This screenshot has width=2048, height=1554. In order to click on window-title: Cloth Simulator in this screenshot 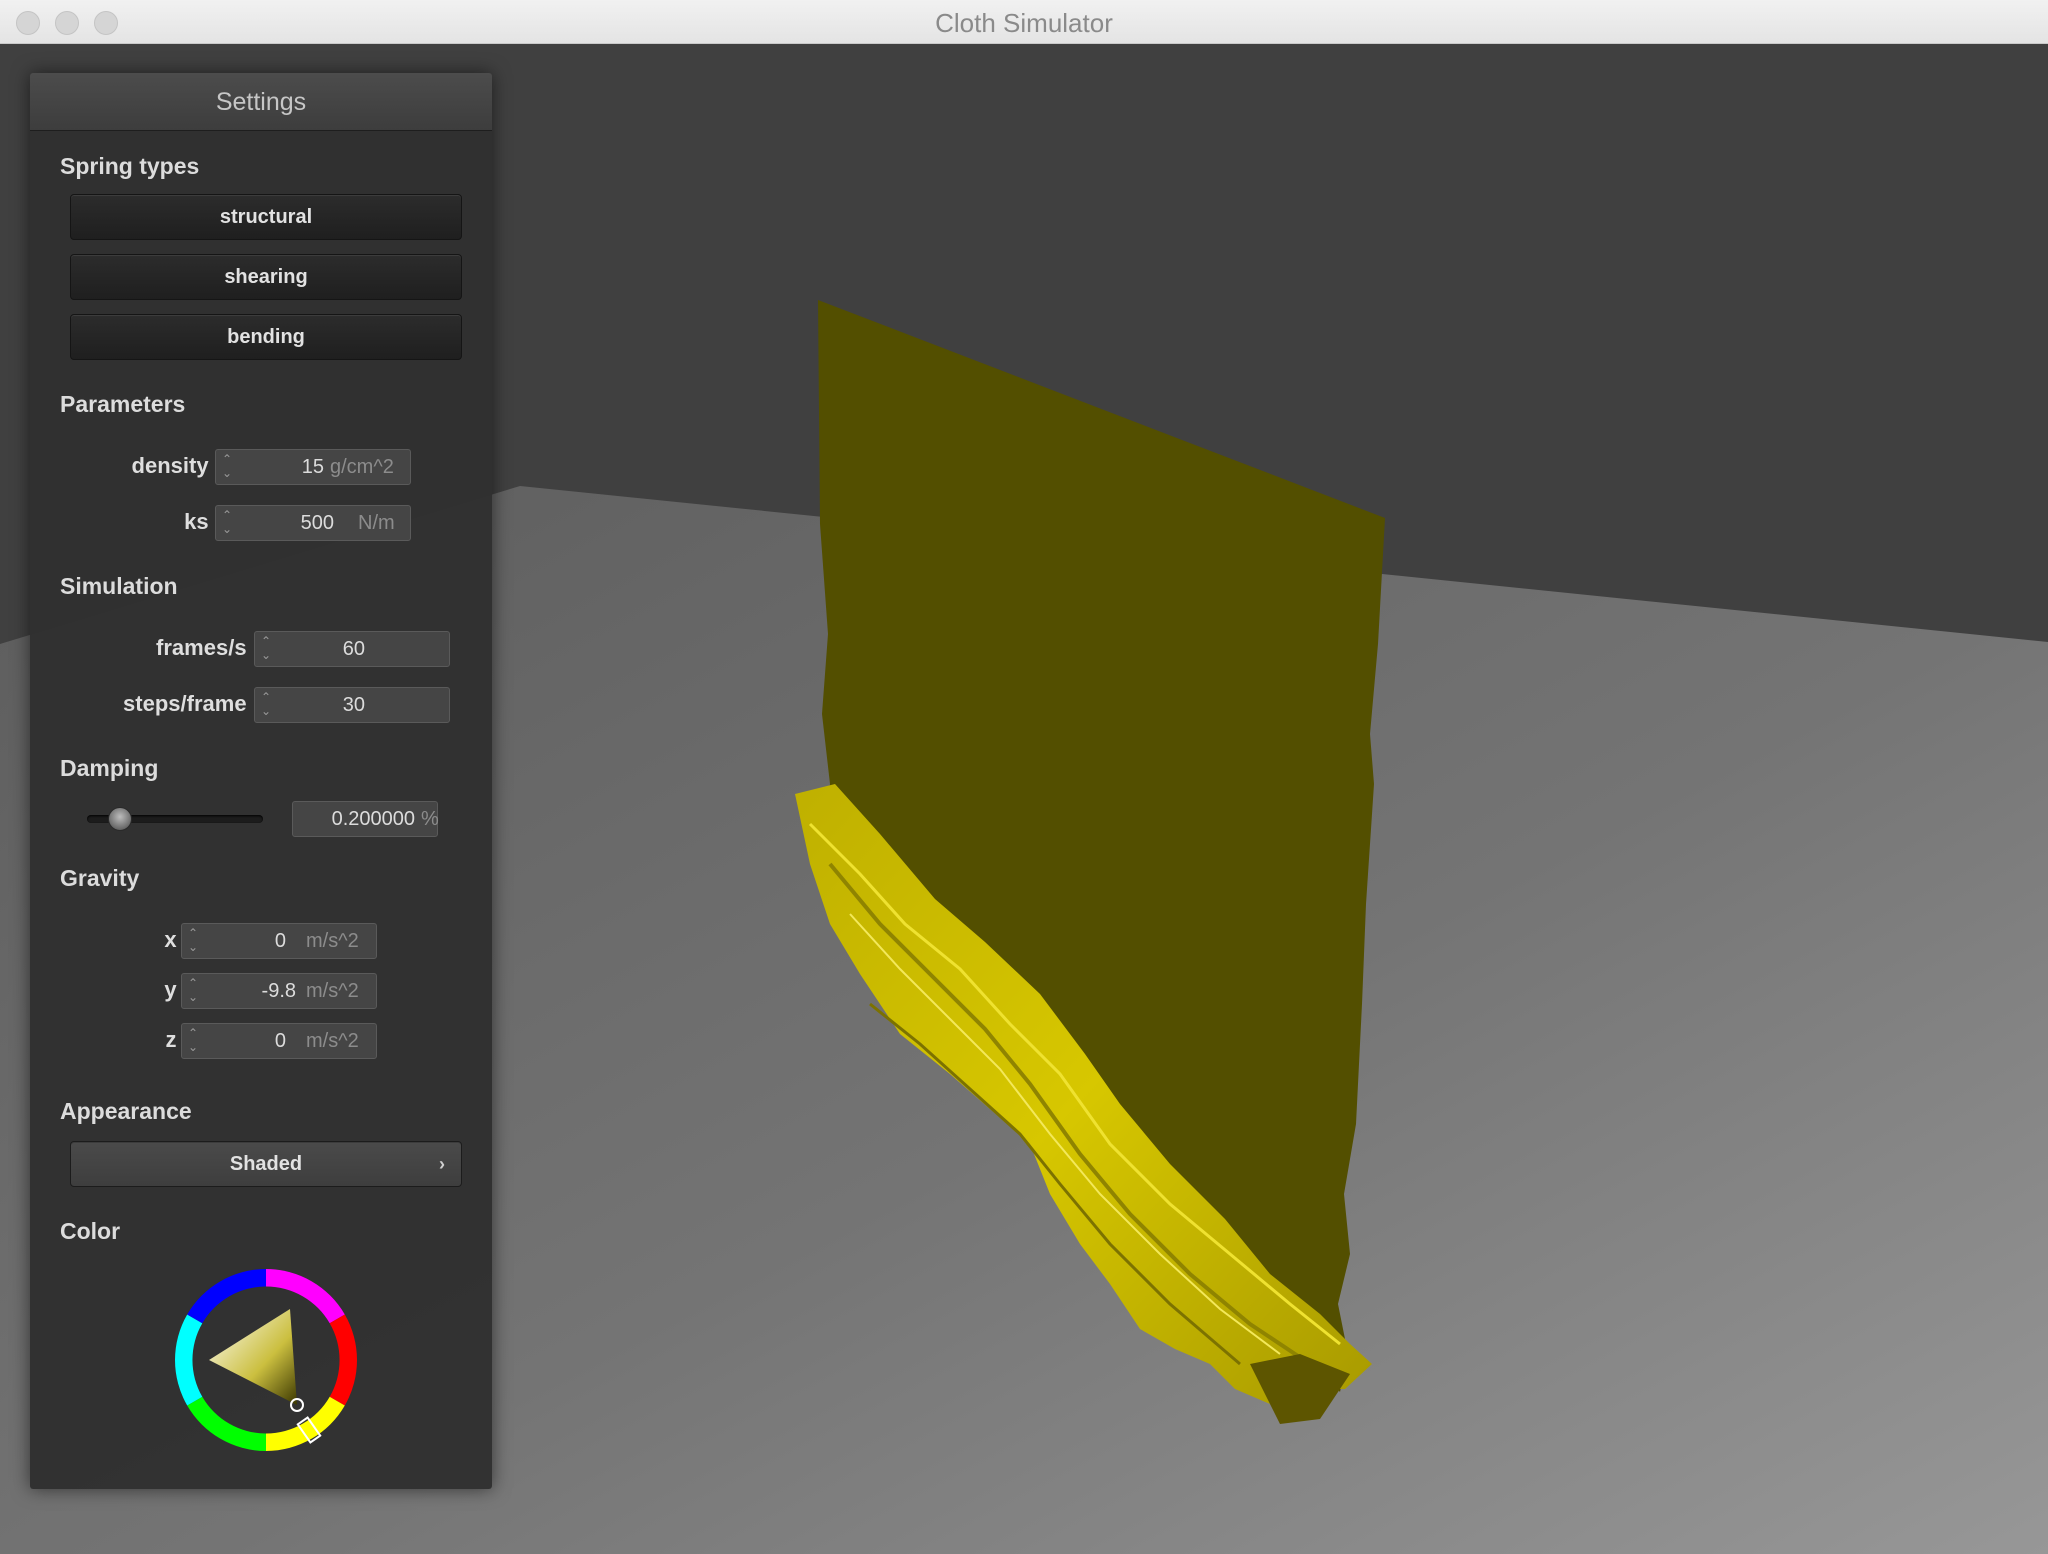, I will do `click(1024, 23)`.